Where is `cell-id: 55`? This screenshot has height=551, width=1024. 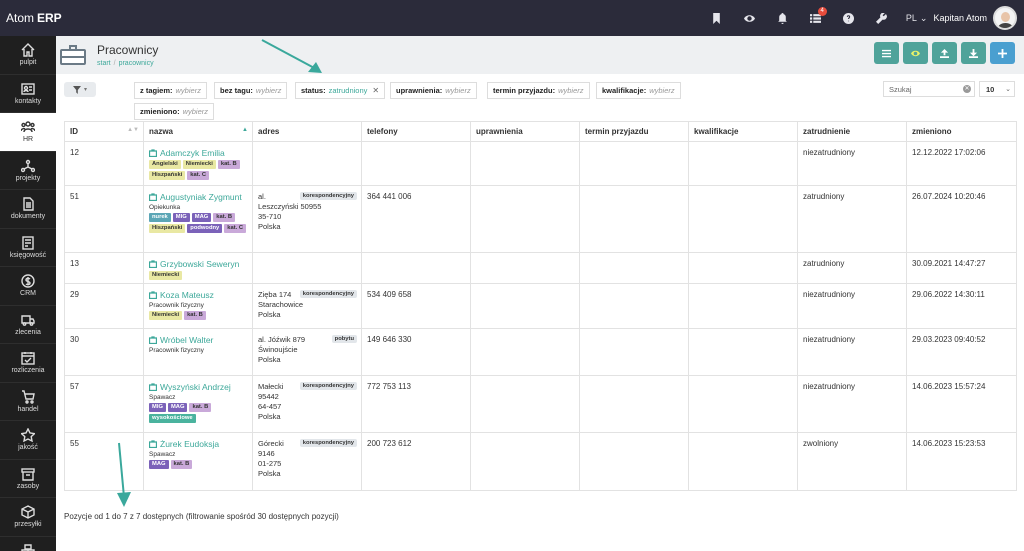 cell-id: 55 is located at coordinates (104, 461).